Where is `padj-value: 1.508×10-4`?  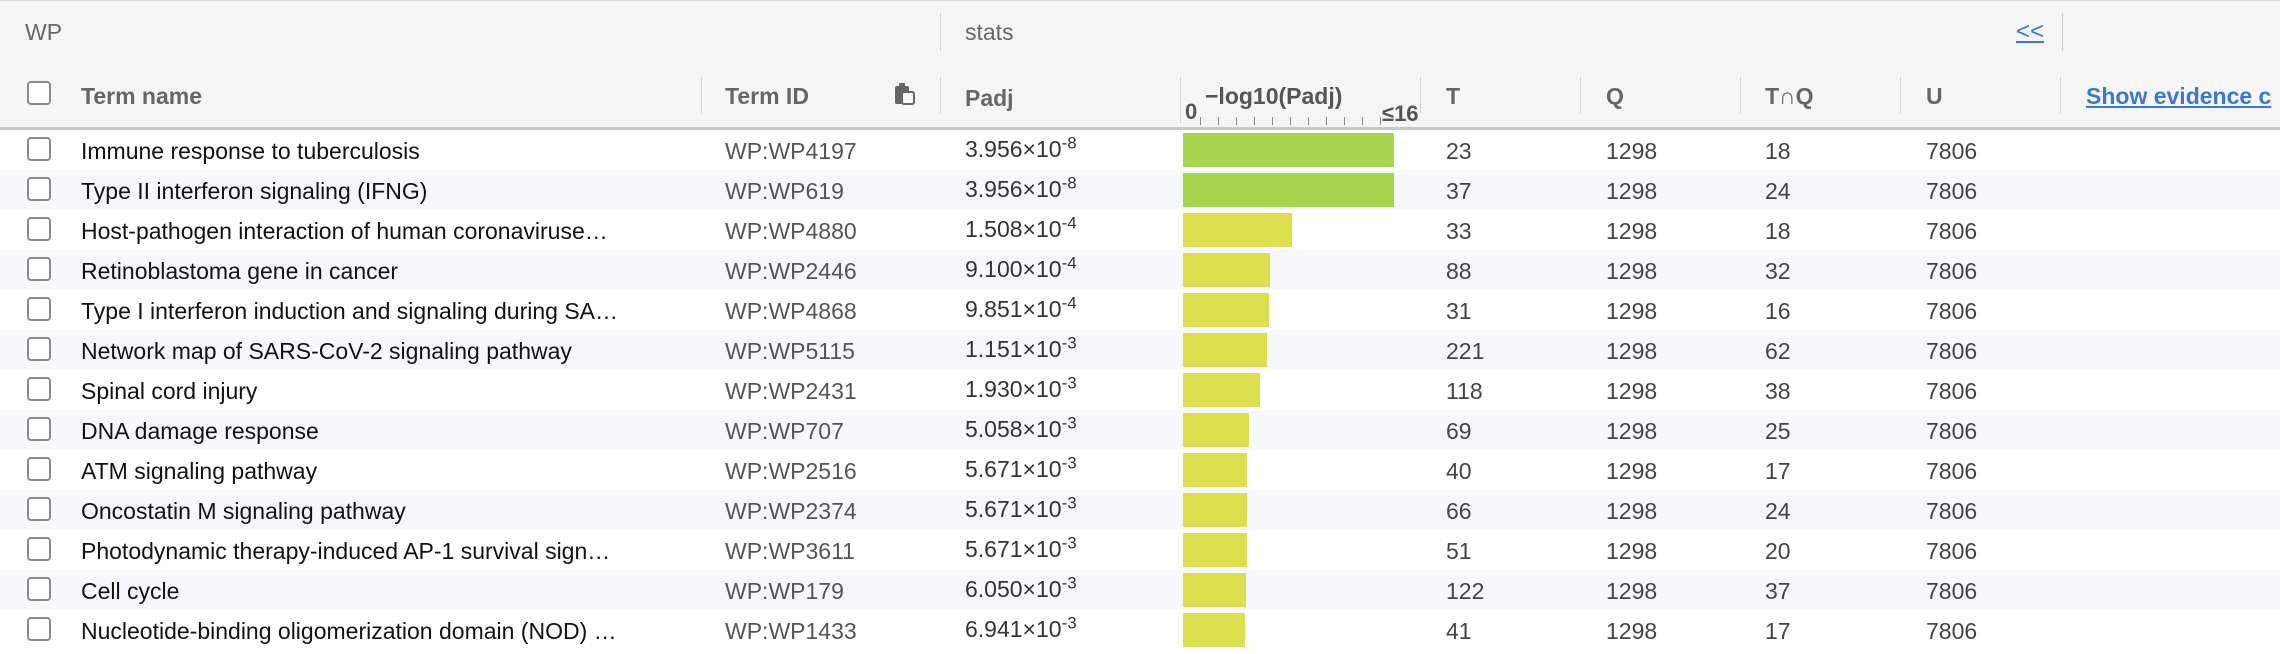
padj-value: 1.508×10-4 is located at coordinates (1021, 228).